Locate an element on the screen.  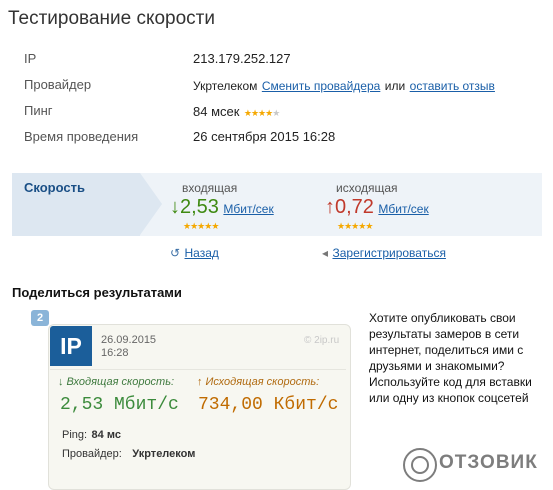
ping-label: Пинг is located at coordinates (38, 110).